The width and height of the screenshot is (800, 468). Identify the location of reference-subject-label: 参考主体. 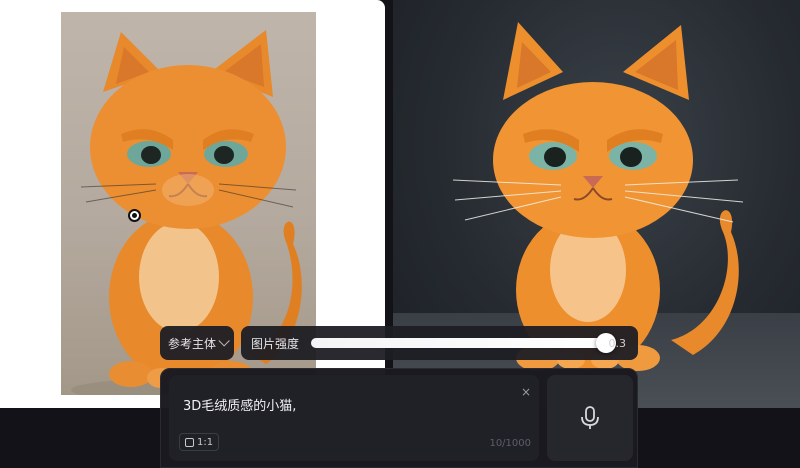
(192, 343).